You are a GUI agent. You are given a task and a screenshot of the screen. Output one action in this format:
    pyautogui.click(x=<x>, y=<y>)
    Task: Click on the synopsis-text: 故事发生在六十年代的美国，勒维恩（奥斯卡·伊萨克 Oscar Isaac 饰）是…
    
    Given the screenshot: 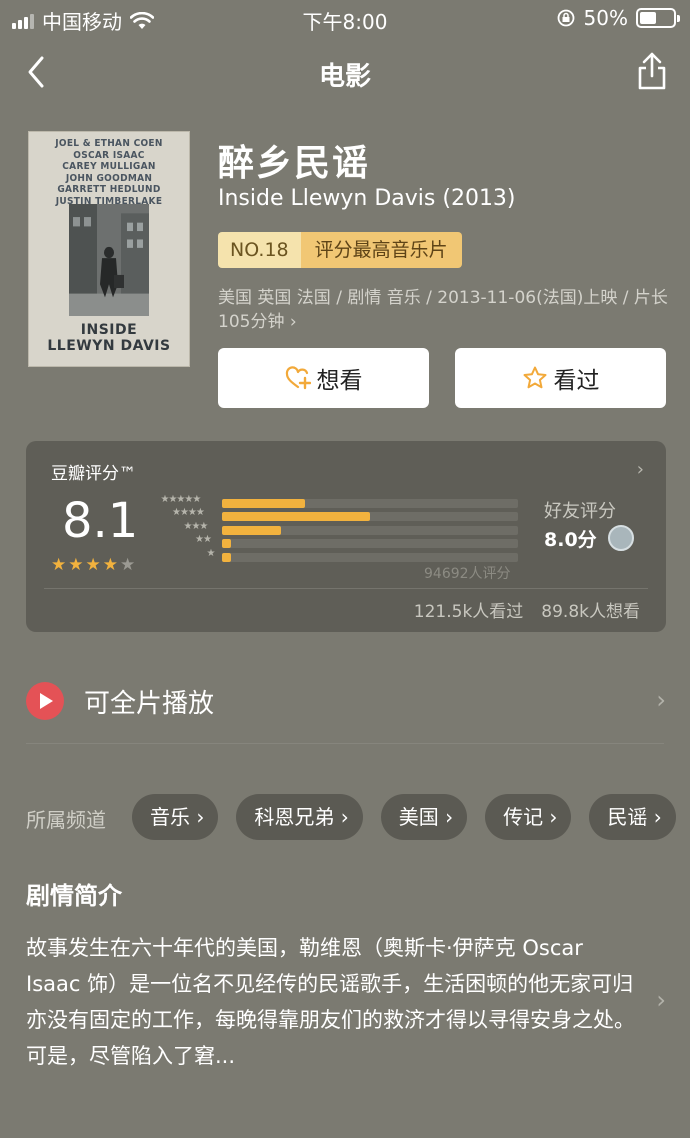 What is the action you would take?
    pyautogui.click(x=333, y=1002)
    